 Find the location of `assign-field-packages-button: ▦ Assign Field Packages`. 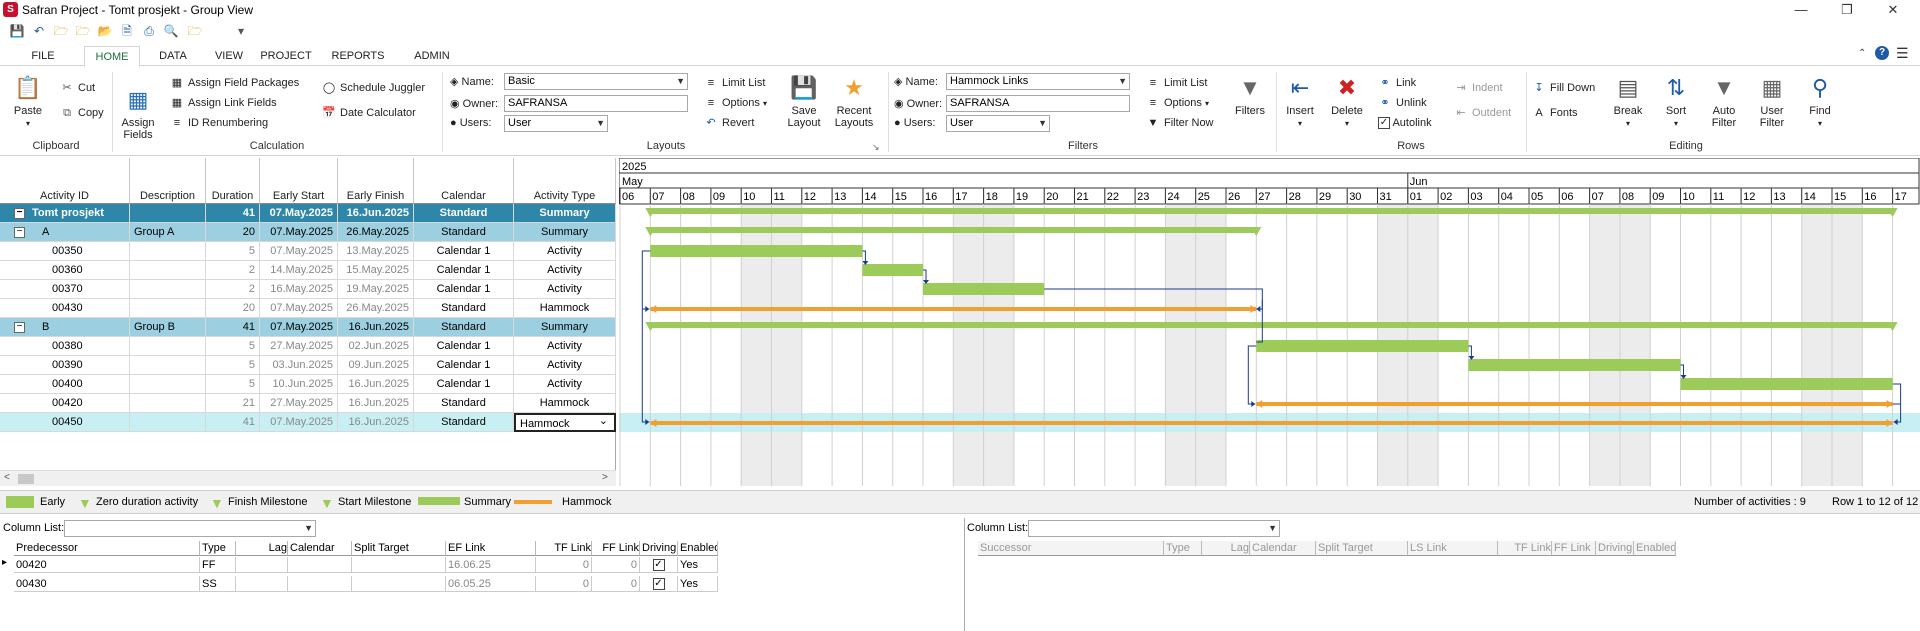

assign-field-packages-button: ▦ Assign Field Packages is located at coordinates (234, 83).